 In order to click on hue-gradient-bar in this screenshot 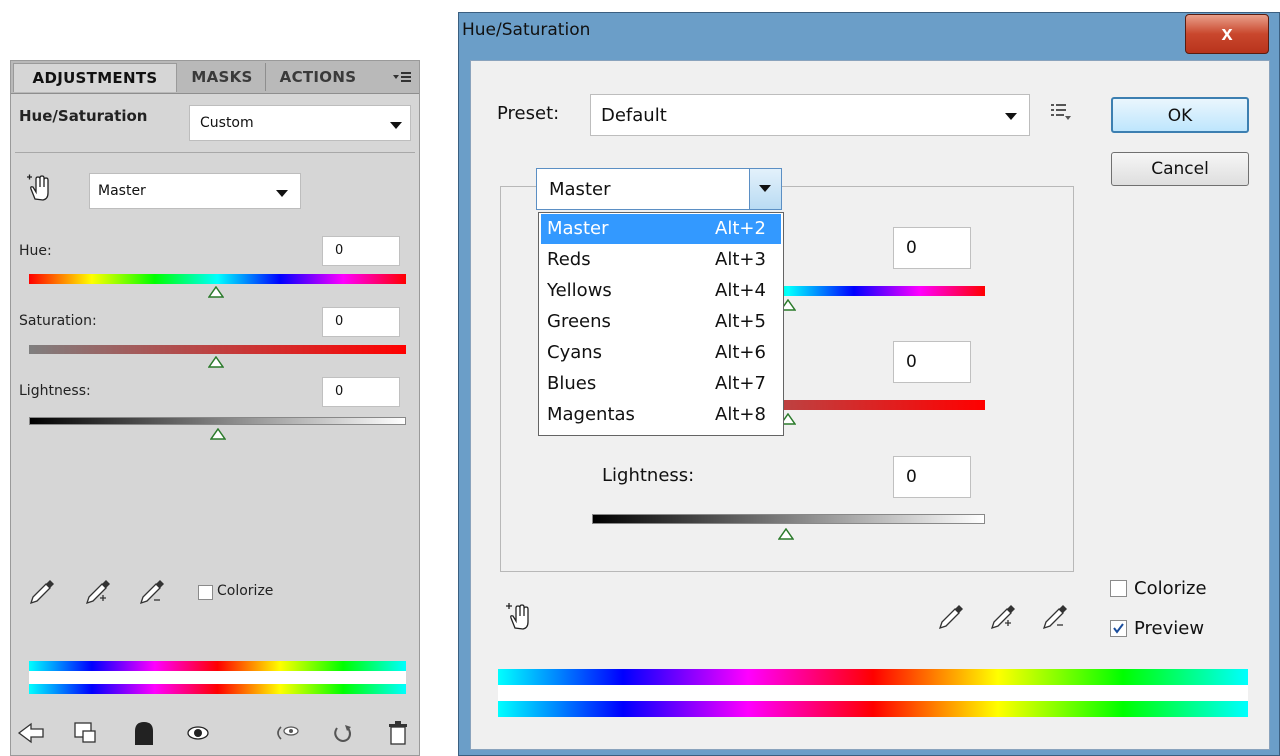, I will do `click(217, 279)`.